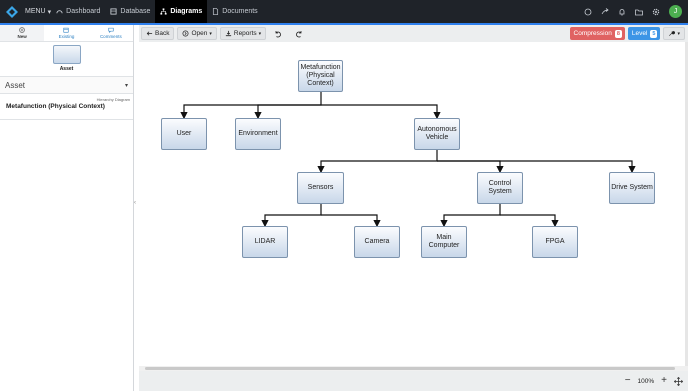  I want to click on node-label: Autonomous Vehicle, so click(437, 133).